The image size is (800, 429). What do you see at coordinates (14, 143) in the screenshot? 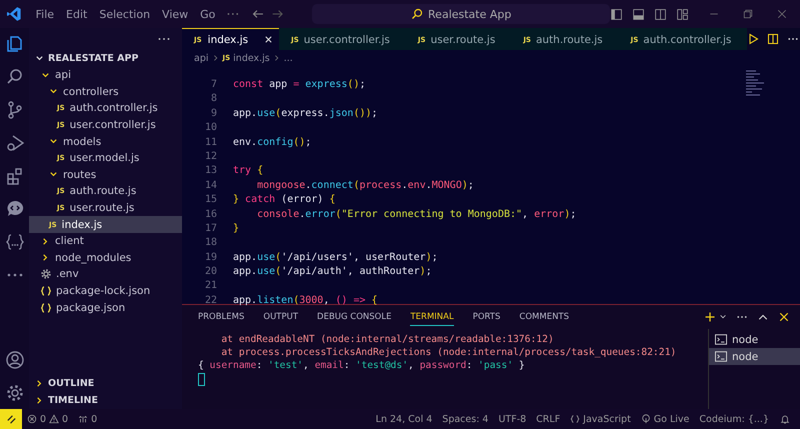
I see `run-debug-icon` at bounding box center [14, 143].